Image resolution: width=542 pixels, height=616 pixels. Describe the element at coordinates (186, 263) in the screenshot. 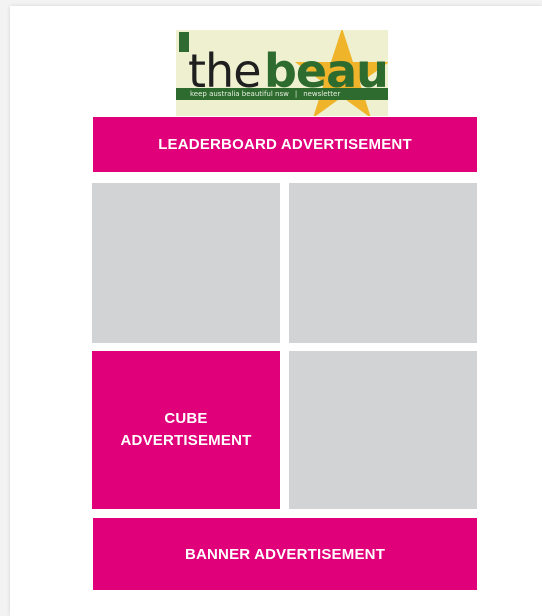

I see `placeholder-block-top-left` at that location.